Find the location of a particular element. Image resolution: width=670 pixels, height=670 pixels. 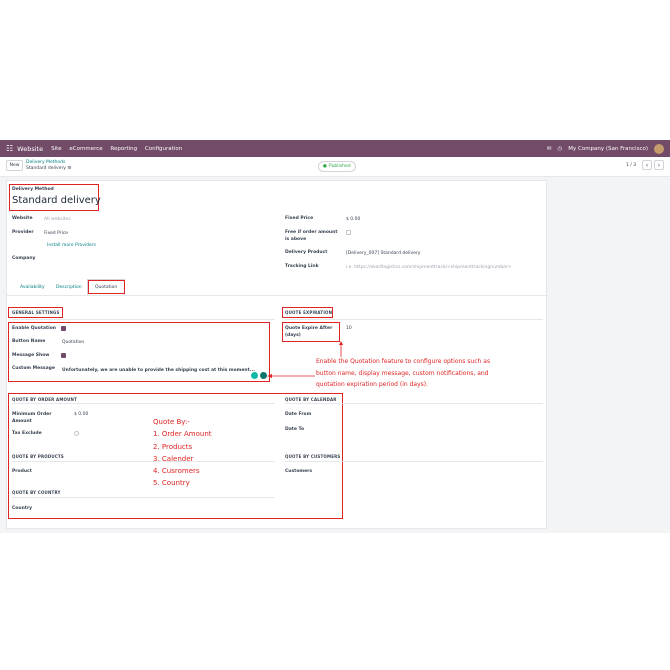

order-divider is located at coordinates (143, 403).